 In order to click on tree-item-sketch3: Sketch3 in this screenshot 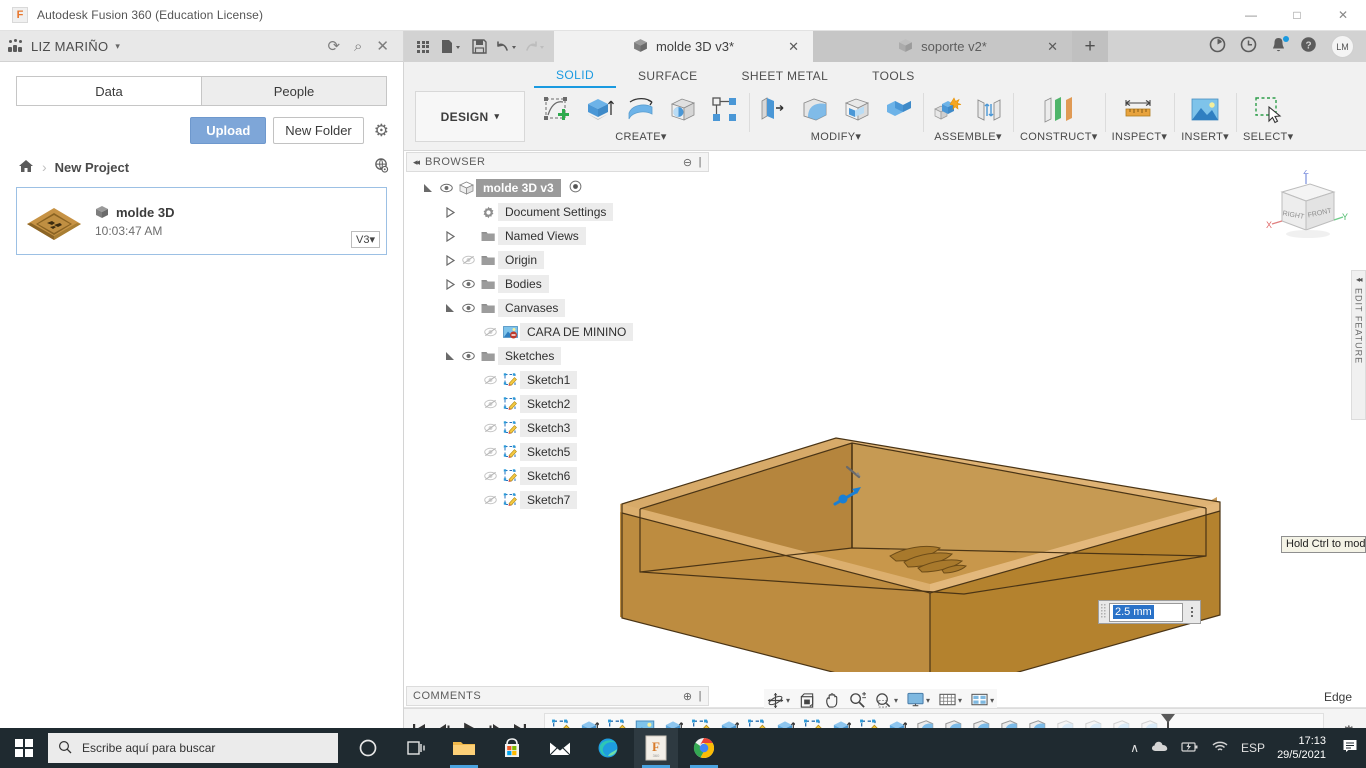, I will do `click(557, 428)`.